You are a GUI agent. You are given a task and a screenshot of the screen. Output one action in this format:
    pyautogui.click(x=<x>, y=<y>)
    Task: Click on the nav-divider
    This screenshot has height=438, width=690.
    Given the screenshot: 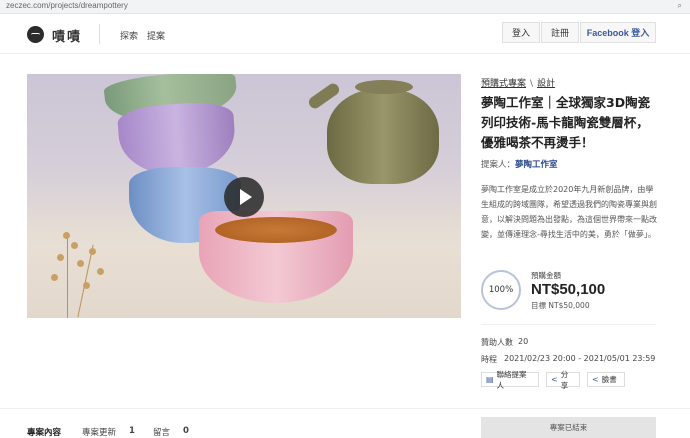 What is the action you would take?
    pyautogui.click(x=99, y=34)
    